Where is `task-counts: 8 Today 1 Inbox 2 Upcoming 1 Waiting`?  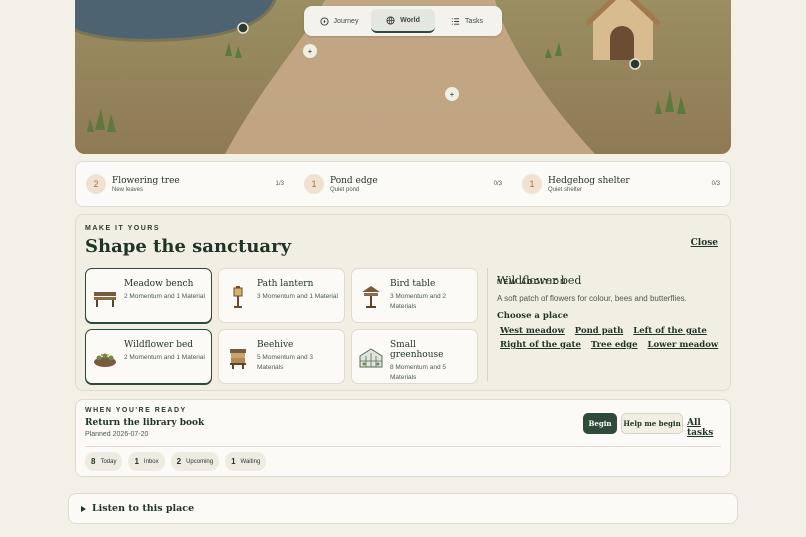 task-counts: 8 Today 1 Inbox 2 Upcoming 1 Waiting is located at coordinates (176, 461).